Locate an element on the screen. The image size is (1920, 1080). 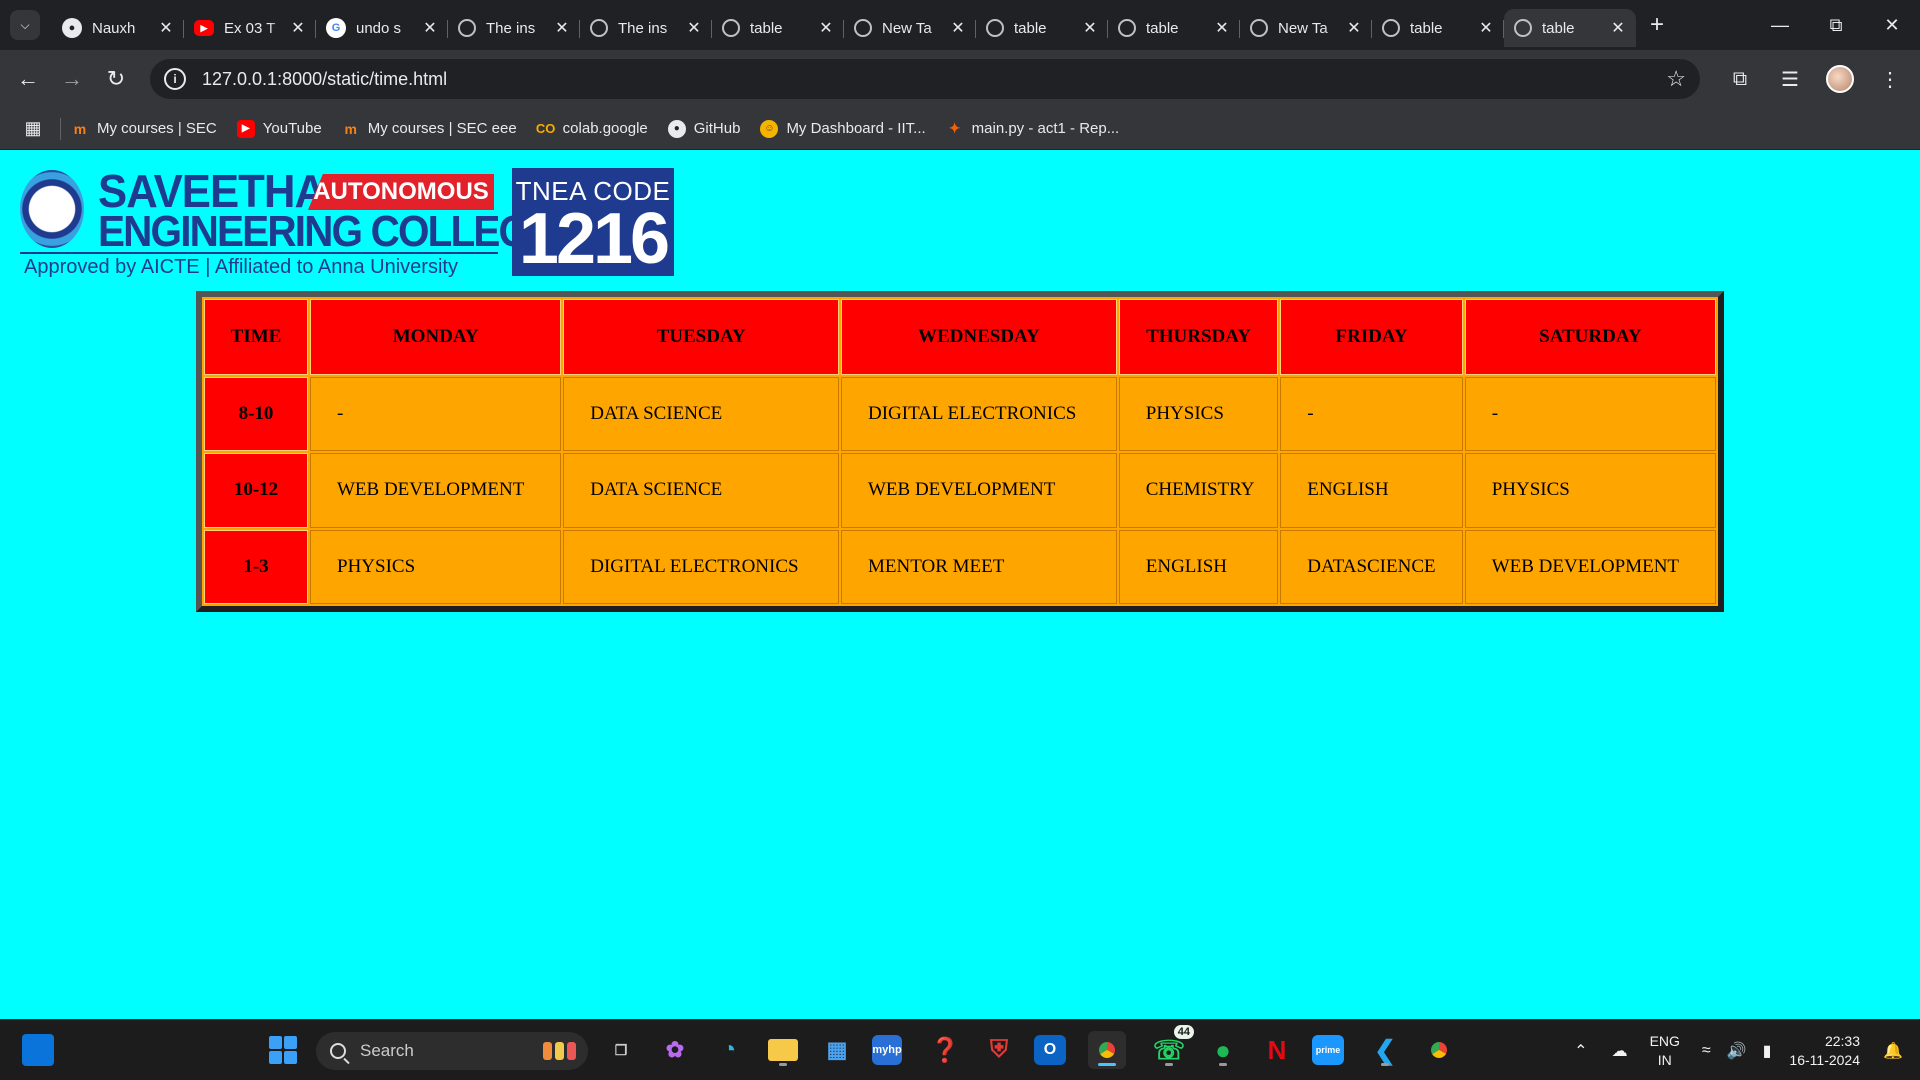
media-controls-icon: ☰ is located at coordinates (1790, 79).